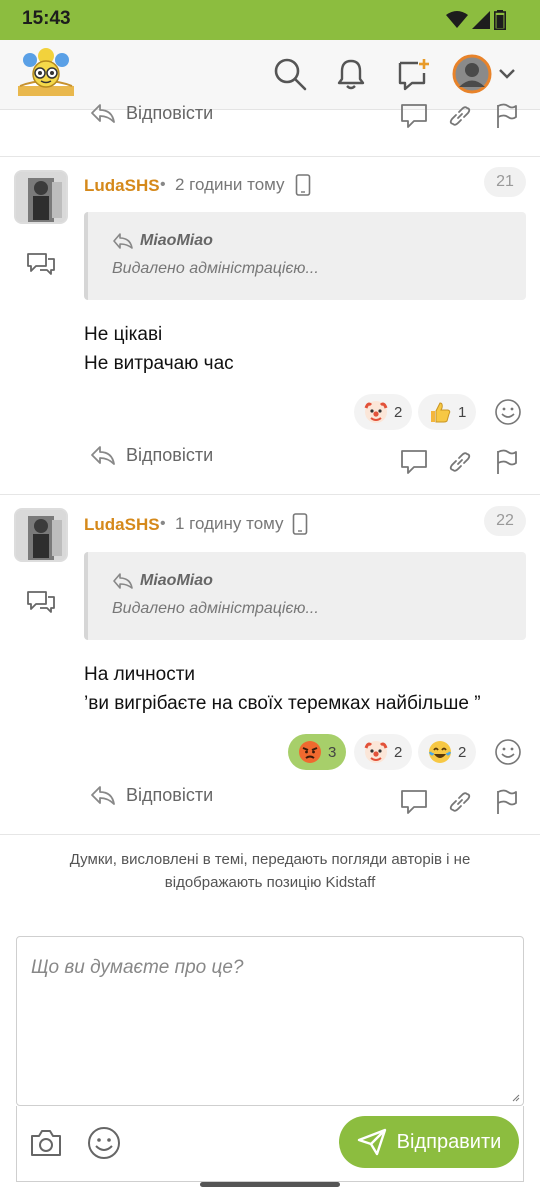 This screenshot has width=540, height=1200. Describe the element at coordinates (270, 1021) in the screenshot. I see `comment-textarea: Що ви думаєте про це?` at that location.